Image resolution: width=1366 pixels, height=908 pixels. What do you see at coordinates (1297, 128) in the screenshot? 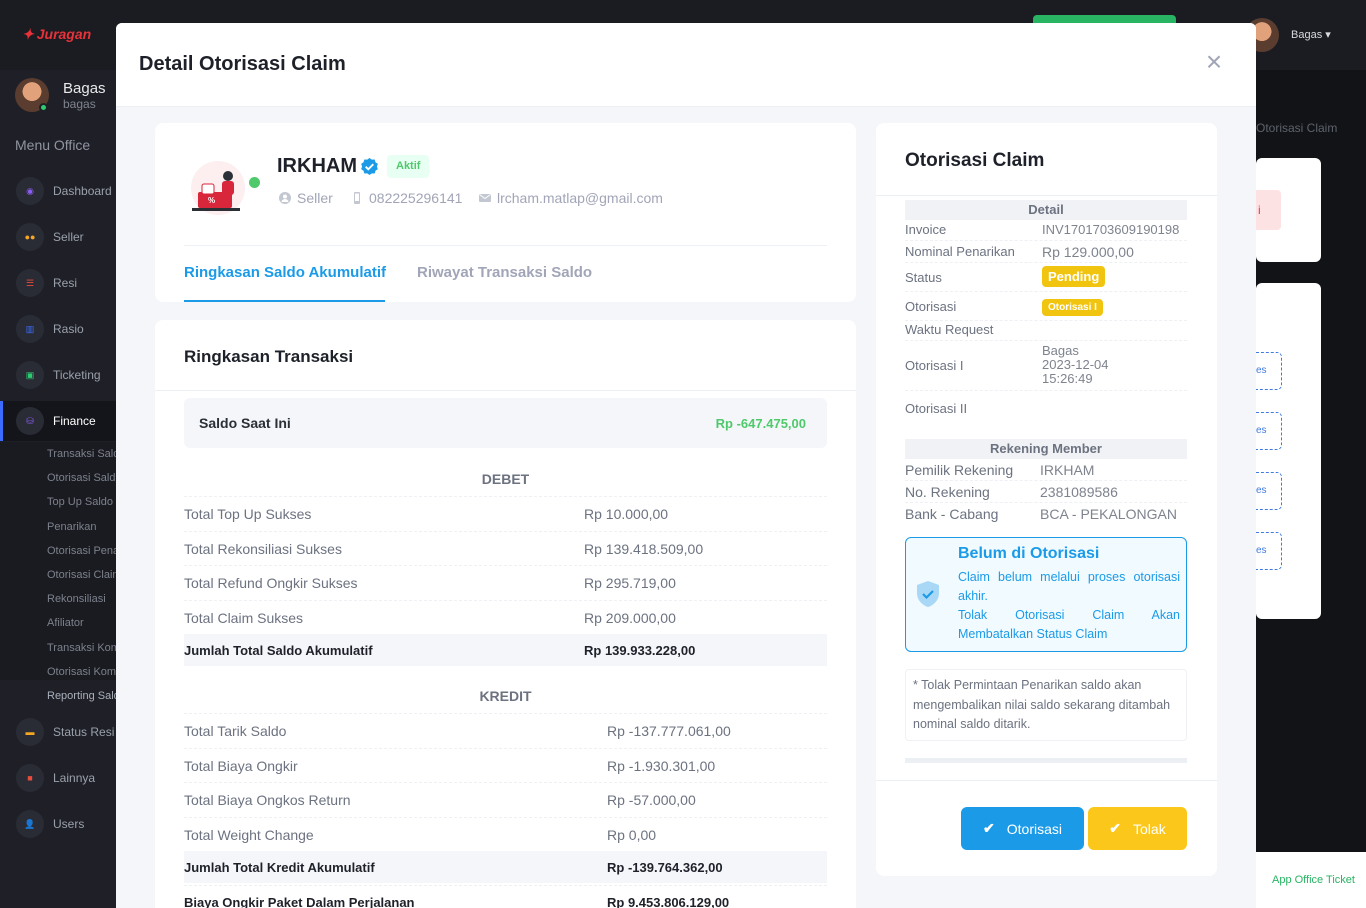
I see `breadcrumb: Otorisasi Claim` at bounding box center [1297, 128].